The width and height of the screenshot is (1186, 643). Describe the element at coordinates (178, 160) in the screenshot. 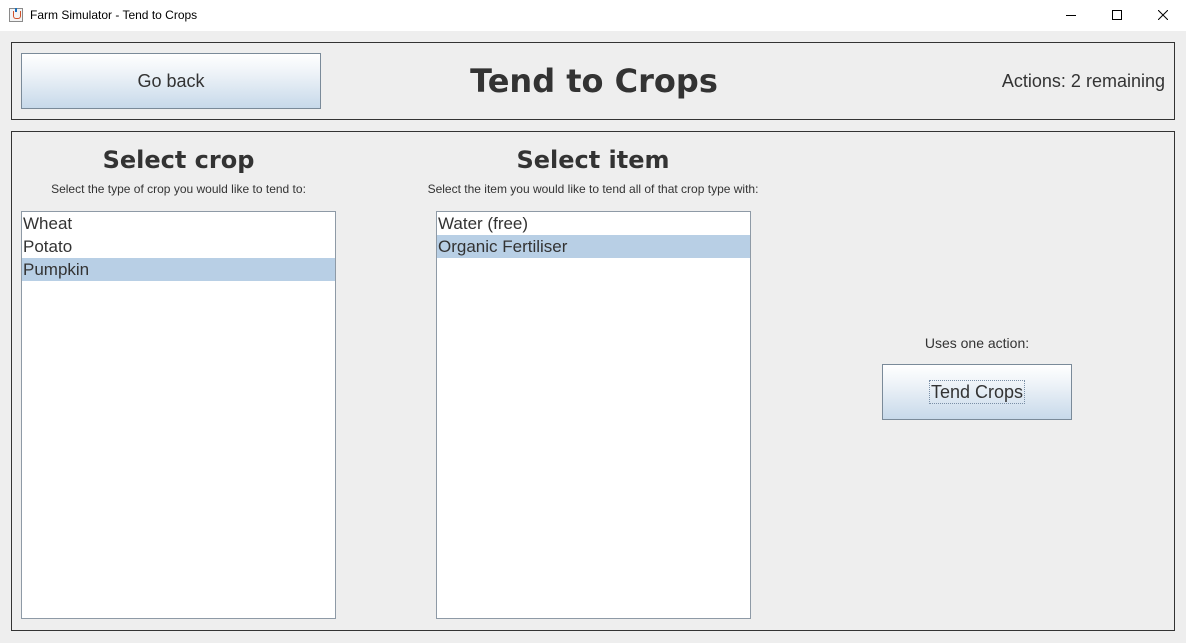

I see `select-crop-heading: Select crop` at that location.